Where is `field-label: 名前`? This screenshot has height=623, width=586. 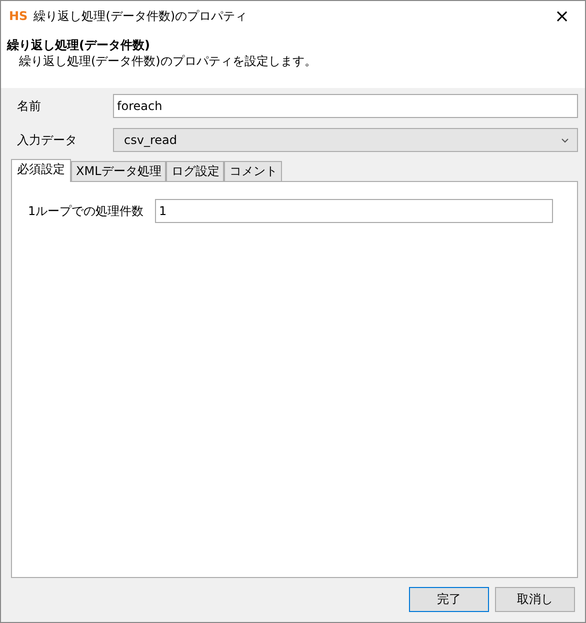 field-label: 名前 is located at coordinates (29, 106).